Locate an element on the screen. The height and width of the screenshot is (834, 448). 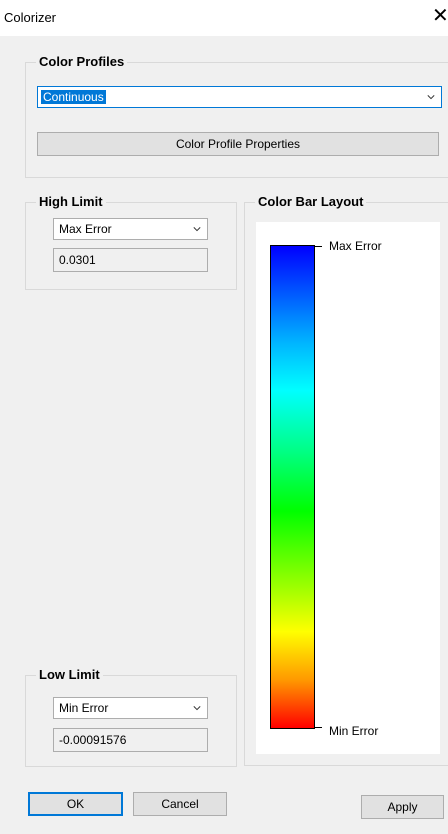
max-tick is located at coordinates (318, 246).